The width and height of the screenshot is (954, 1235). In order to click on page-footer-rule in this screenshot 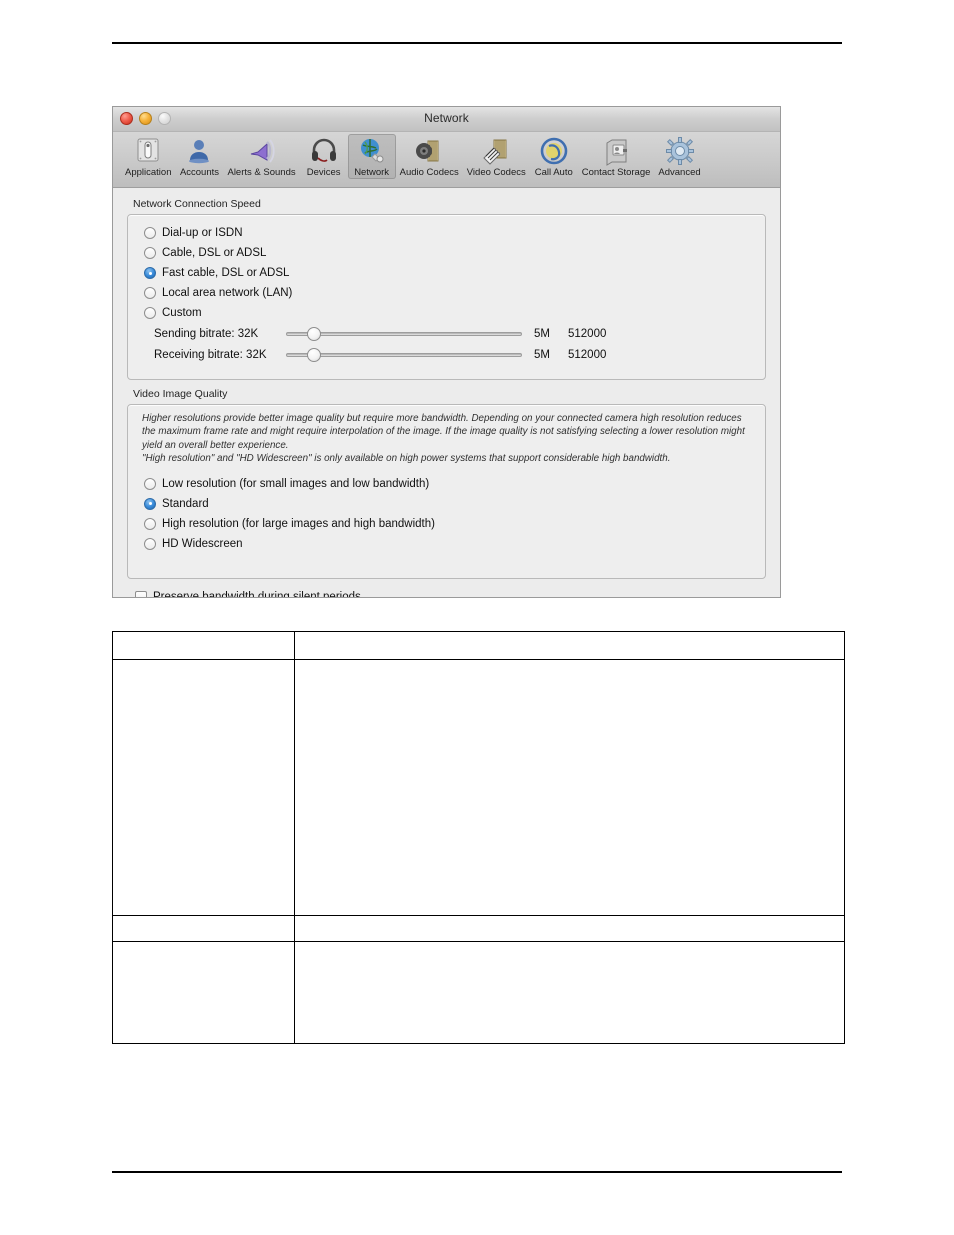, I will do `click(477, 1172)`.